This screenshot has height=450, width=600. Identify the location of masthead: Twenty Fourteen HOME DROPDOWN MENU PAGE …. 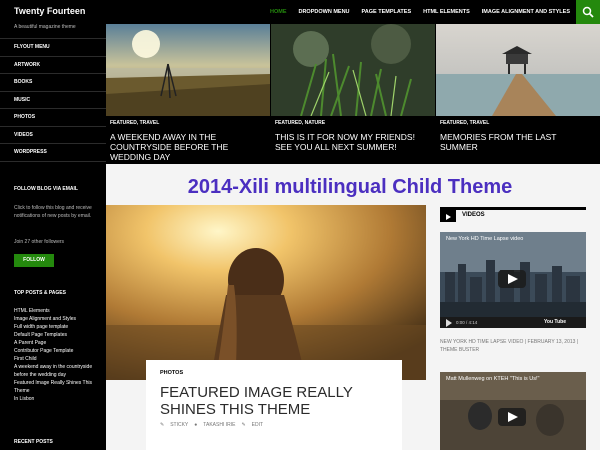
(300, 12).